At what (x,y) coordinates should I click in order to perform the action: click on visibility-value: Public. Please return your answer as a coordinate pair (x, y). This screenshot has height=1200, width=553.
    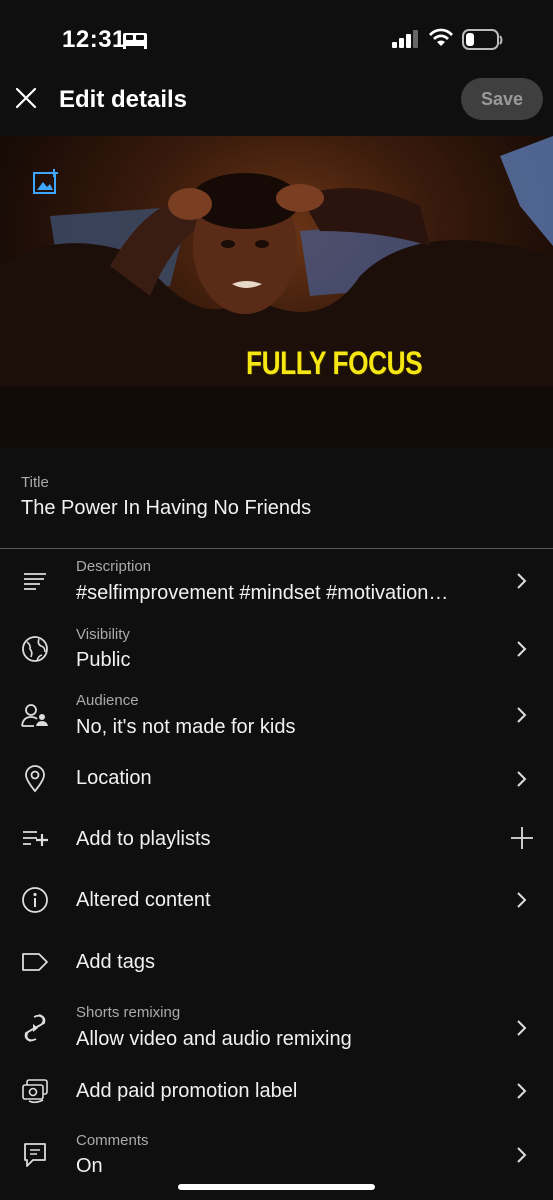
    Looking at the image, I should click on (103, 660).